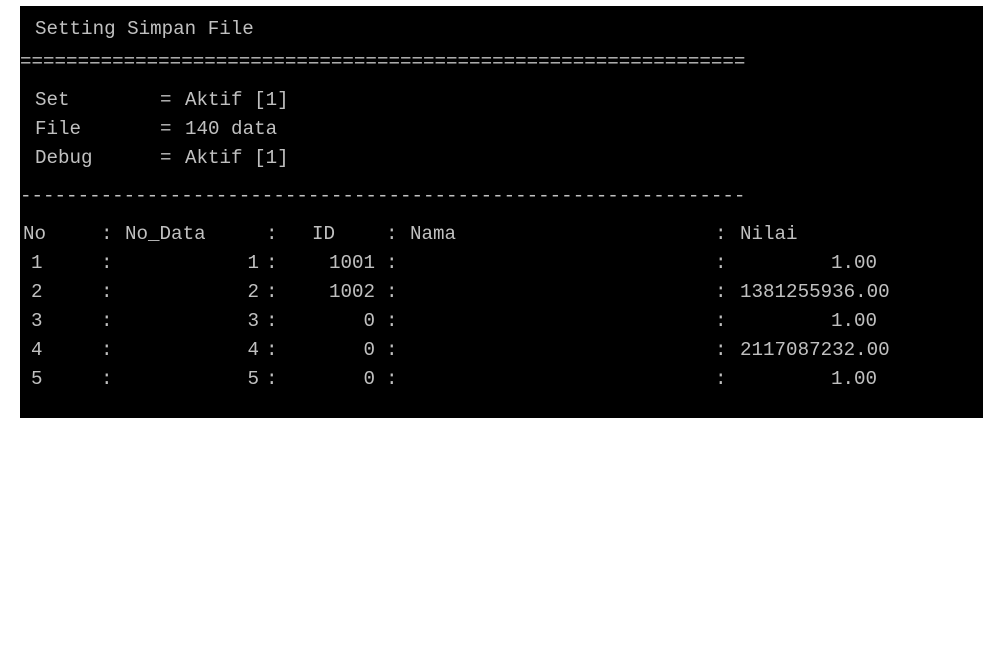  Describe the element at coordinates (501, 292) in the screenshot. I see `table-row: 2 : 2 : 1002 : : 1381255936.00` at that location.